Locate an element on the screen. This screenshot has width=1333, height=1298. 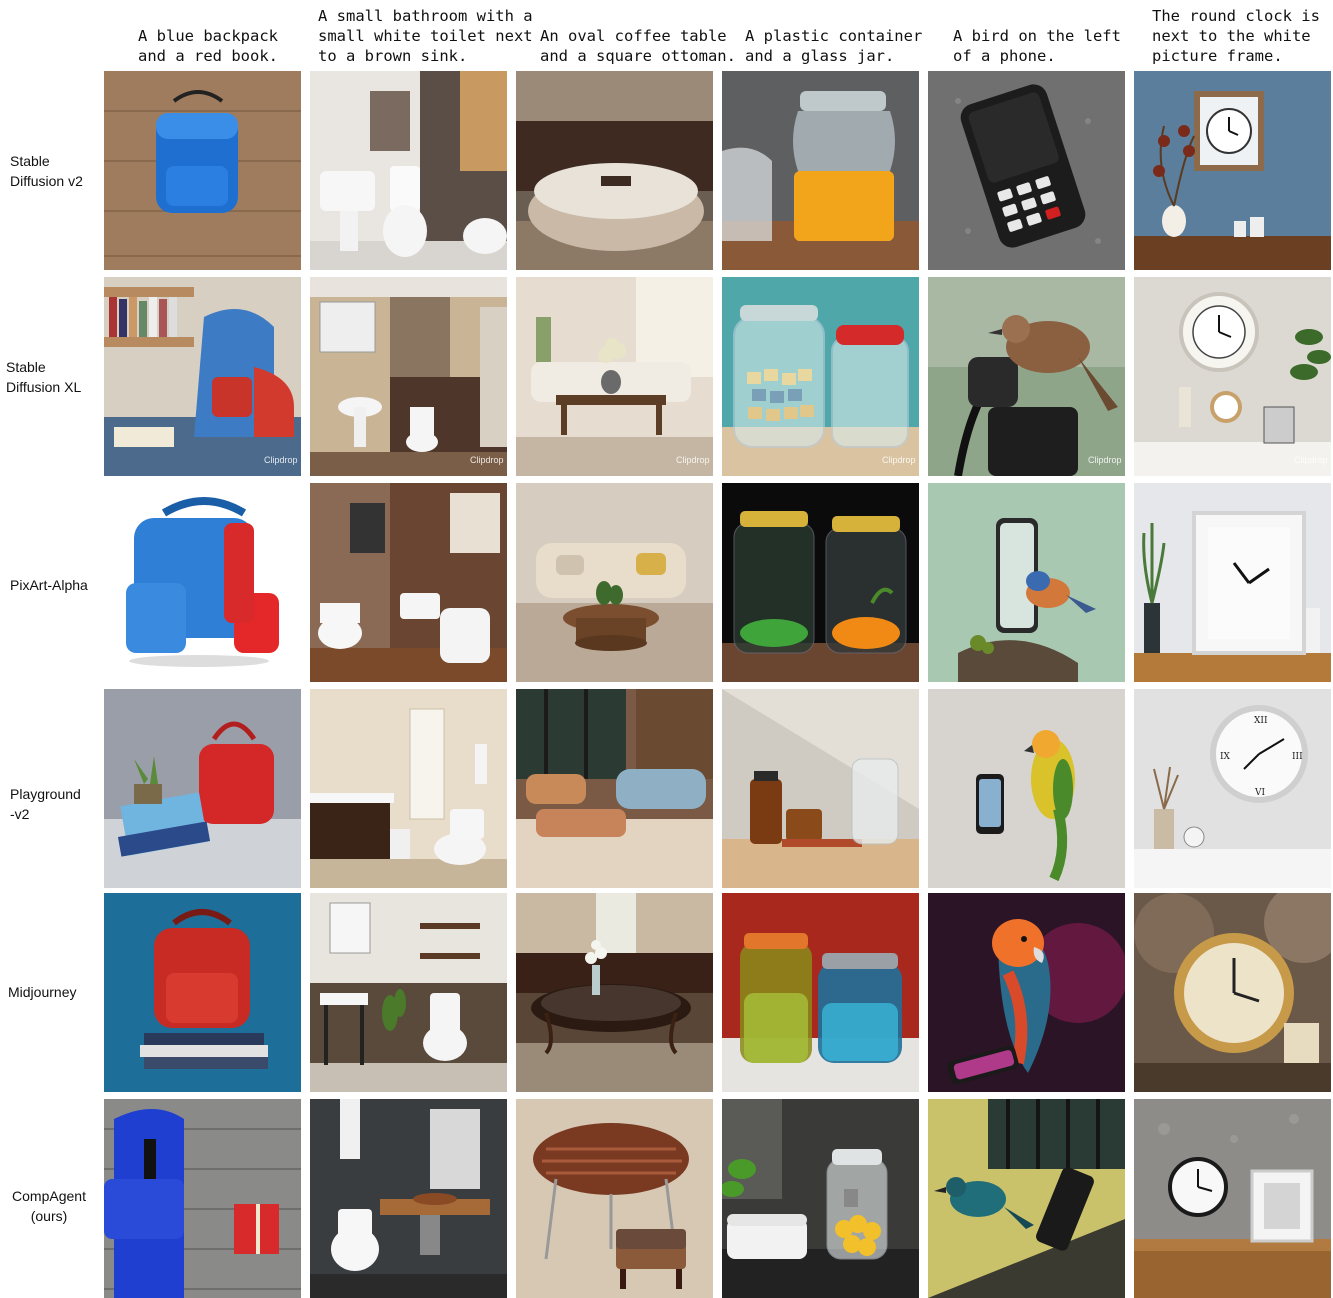
svg-text: XII is located at coordinates (1261, 721).